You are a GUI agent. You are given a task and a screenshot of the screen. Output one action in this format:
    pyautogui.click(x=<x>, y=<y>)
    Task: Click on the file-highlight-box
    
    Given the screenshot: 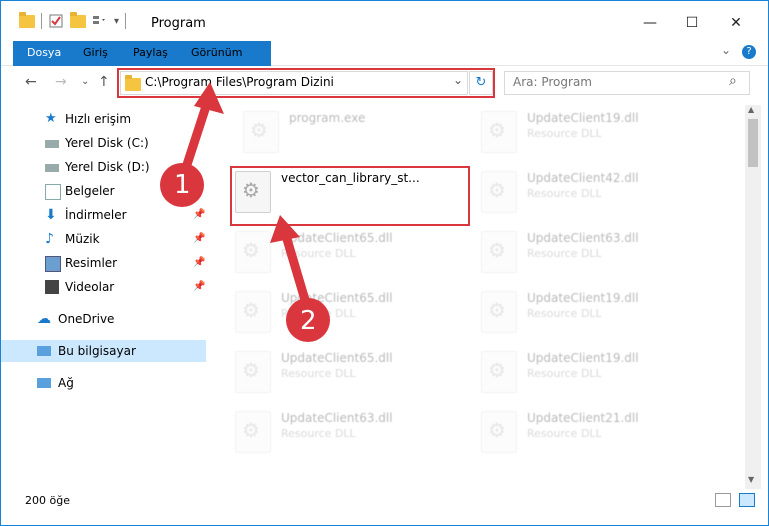 What is the action you would take?
    pyautogui.click(x=350, y=196)
    